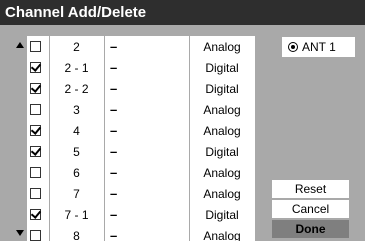 The image size is (365, 241). Describe the element at coordinates (310, 209) in the screenshot. I see `cancel-button: Cancel` at that location.